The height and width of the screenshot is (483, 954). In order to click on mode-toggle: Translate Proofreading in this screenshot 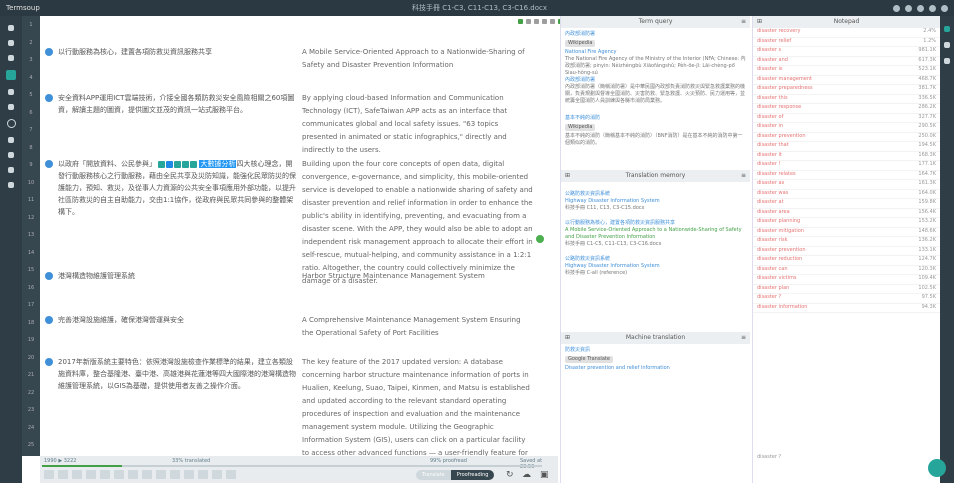, I will do `click(455, 475)`.